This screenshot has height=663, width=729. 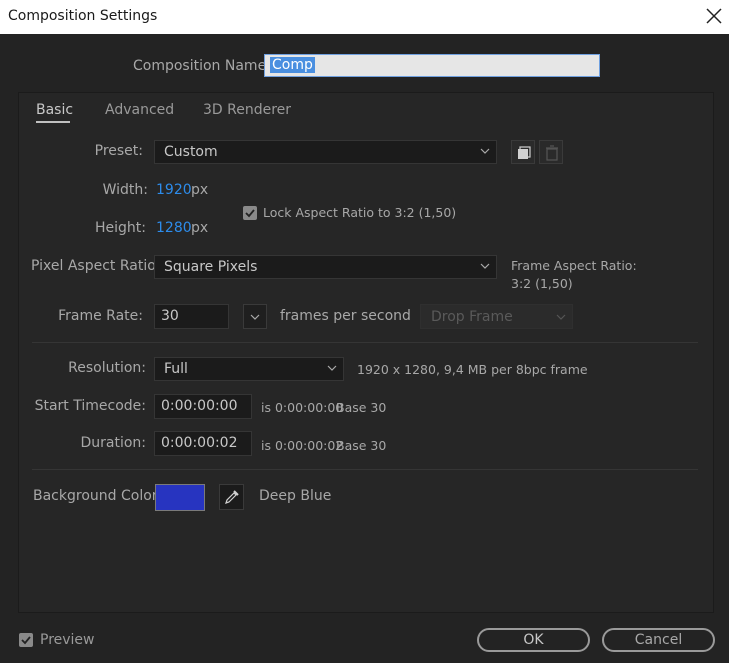 I want to click on start-timecode-base: Base 30, so click(x=361, y=407).